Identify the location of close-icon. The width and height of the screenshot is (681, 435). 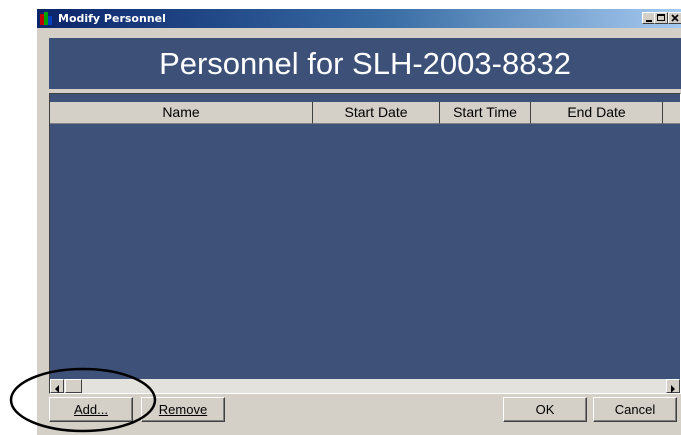
(675, 18).